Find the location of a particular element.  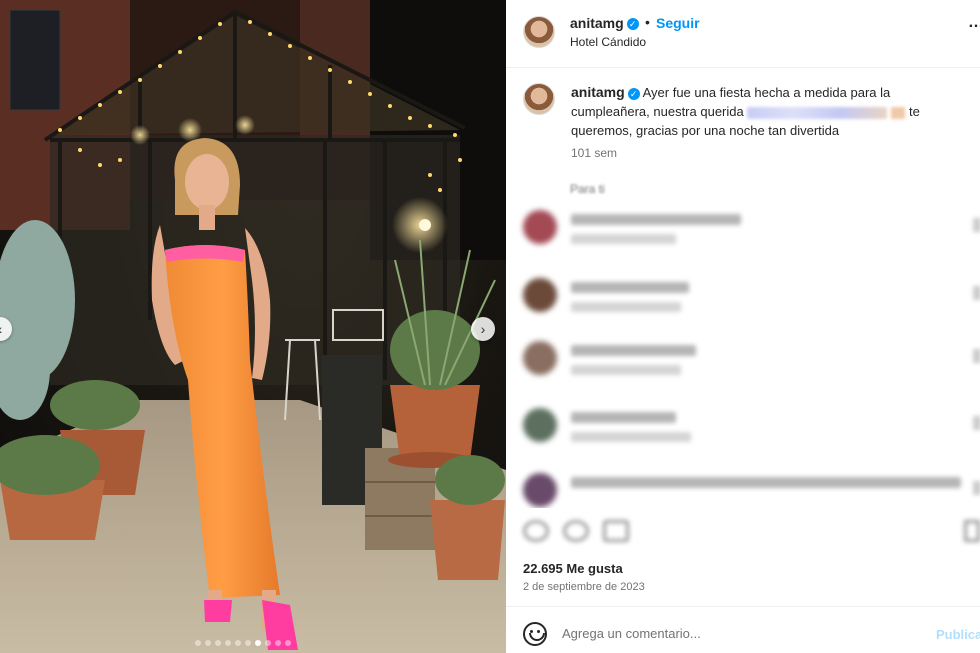

blurred-mention is located at coordinates (817, 112).